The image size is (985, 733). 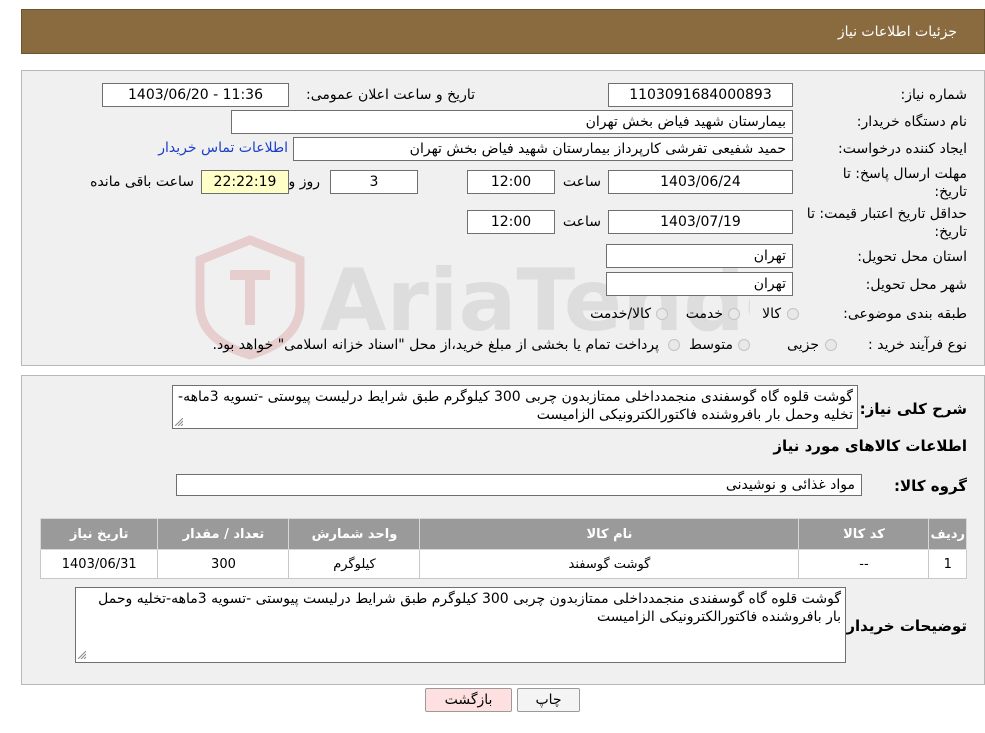 What do you see at coordinates (831, 345) in the screenshot?
I see `process-radio-minor` at bounding box center [831, 345].